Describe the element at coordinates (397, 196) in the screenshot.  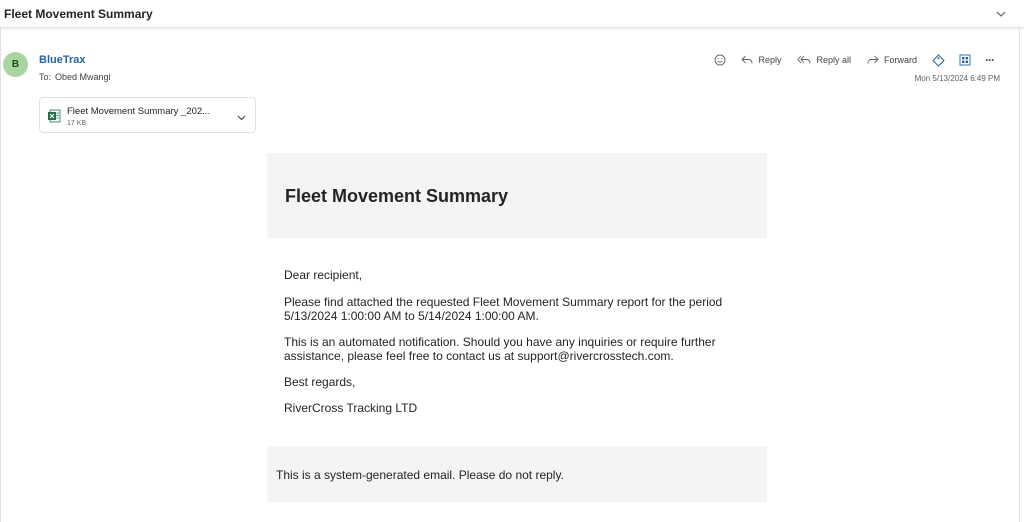
I see `email-body-title: Fleet Movement Summary` at that location.